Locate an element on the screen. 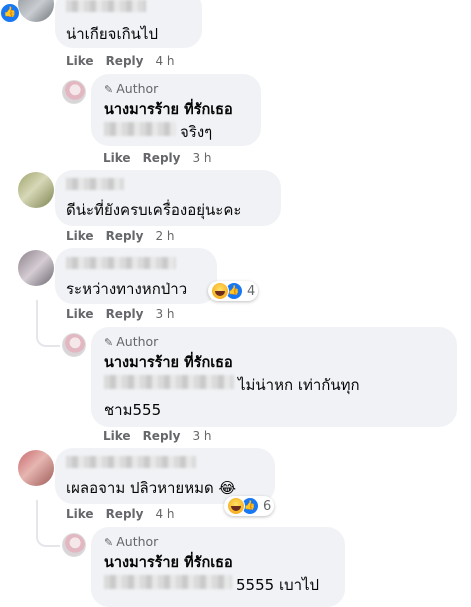  comment-text: เผลอจาม ปลิวหายหมด 😂 is located at coordinates (151, 488).